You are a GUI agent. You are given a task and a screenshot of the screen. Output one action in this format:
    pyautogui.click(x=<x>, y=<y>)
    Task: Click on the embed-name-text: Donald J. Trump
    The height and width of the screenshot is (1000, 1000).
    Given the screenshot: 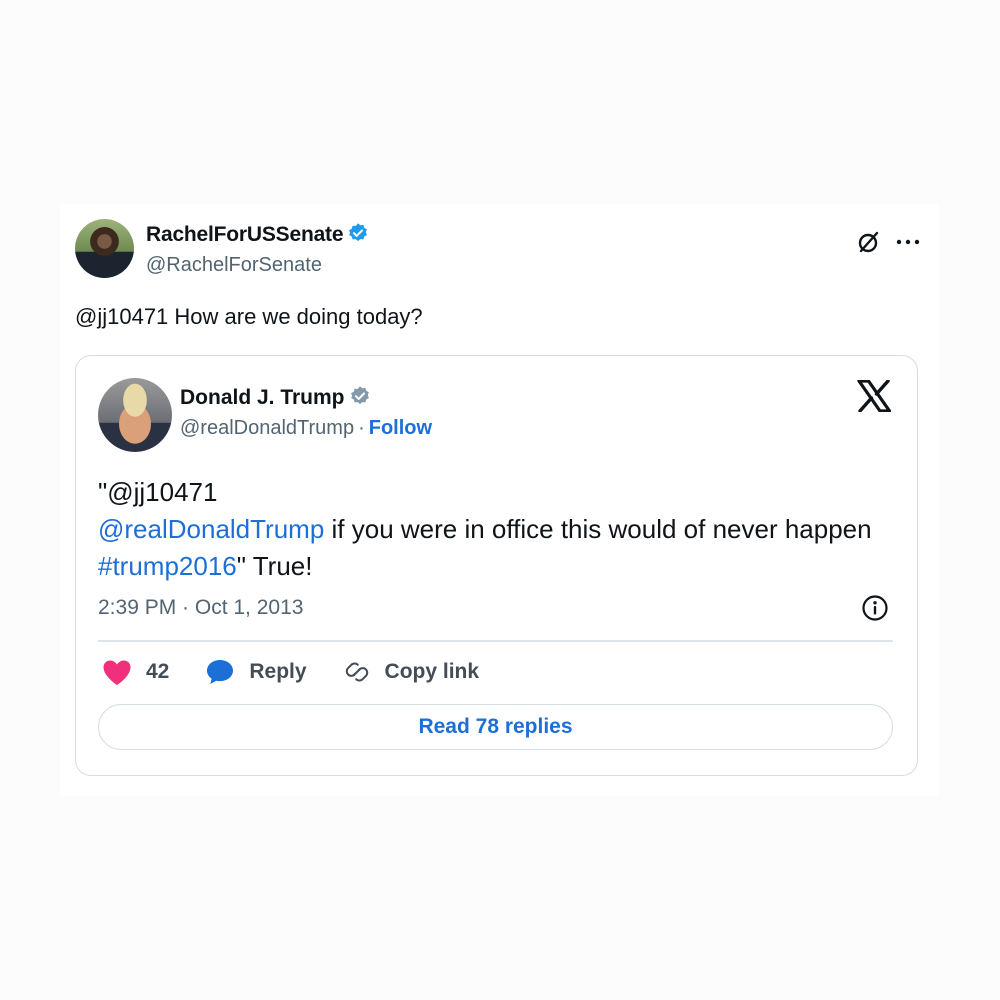 What is the action you would take?
    pyautogui.click(x=262, y=397)
    